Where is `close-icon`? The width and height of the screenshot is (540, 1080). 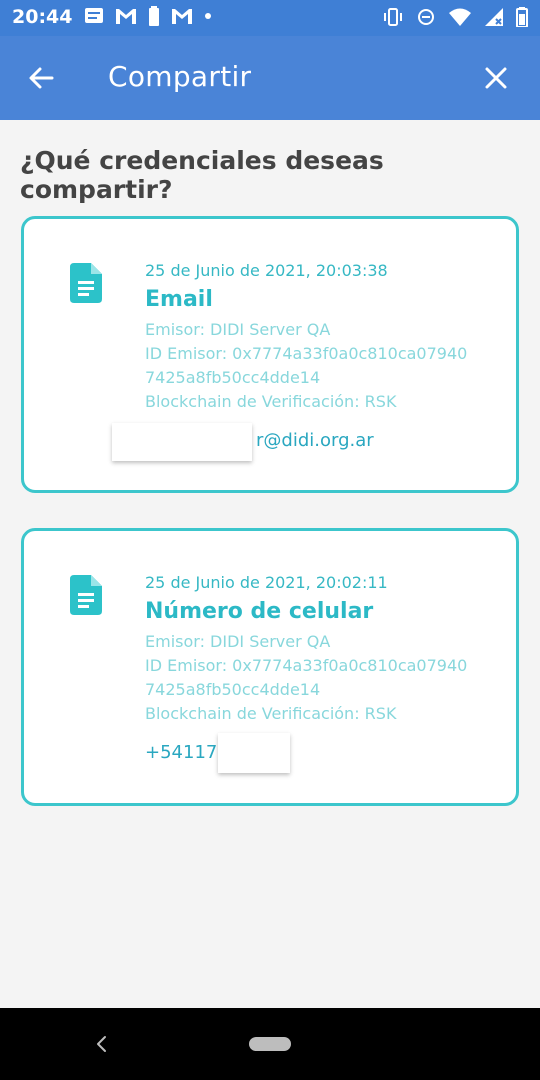
close-icon is located at coordinates (496, 78).